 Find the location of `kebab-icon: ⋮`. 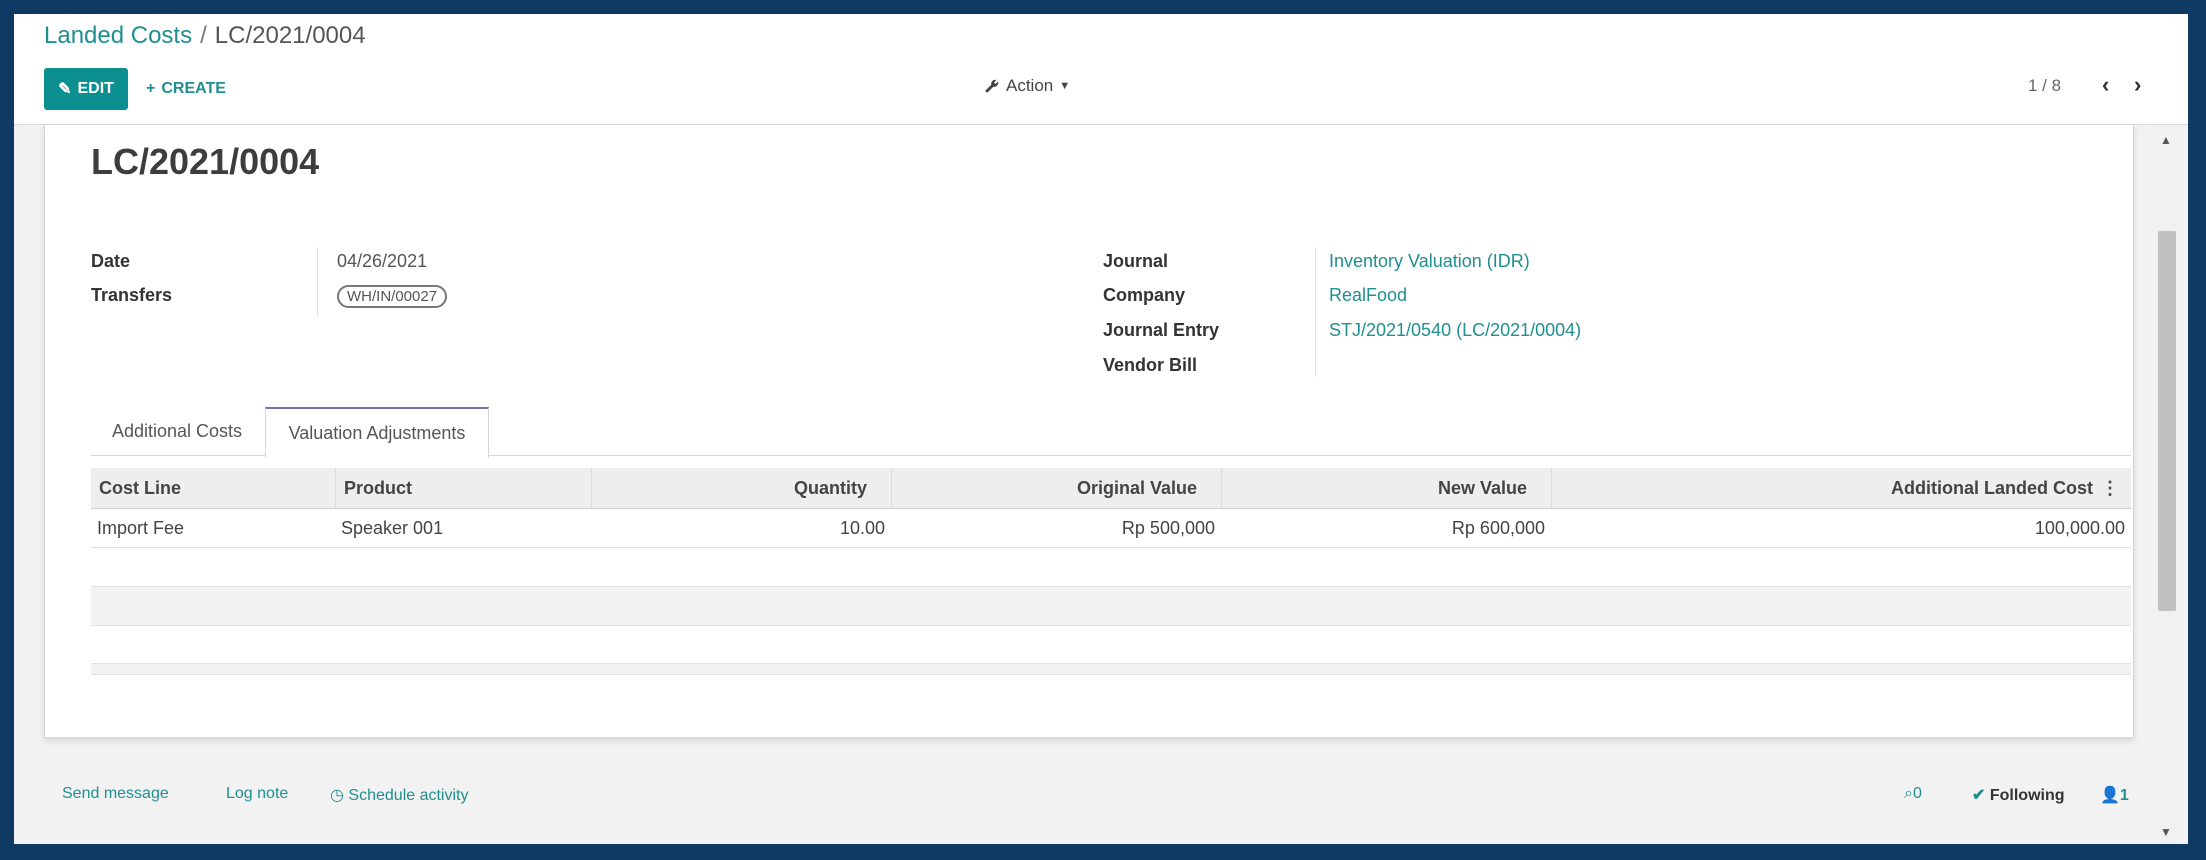

kebab-icon: ⋮ is located at coordinates (2110, 488).